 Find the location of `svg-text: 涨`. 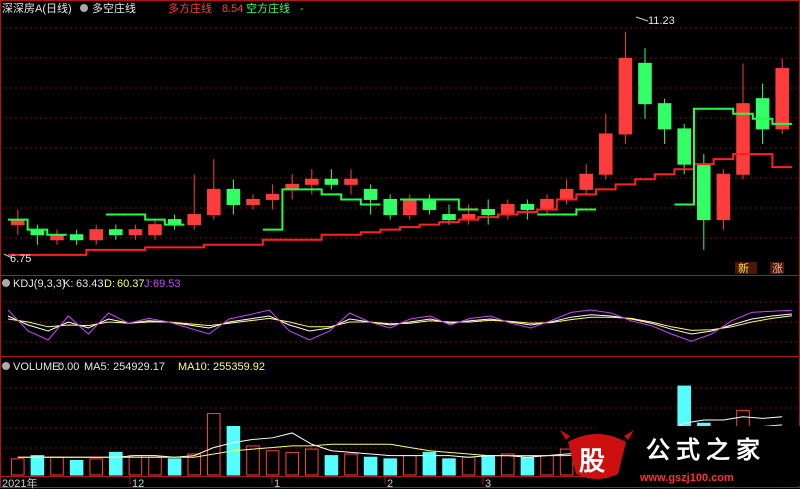

svg-text: 涨 is located at coordinates (777, 268).